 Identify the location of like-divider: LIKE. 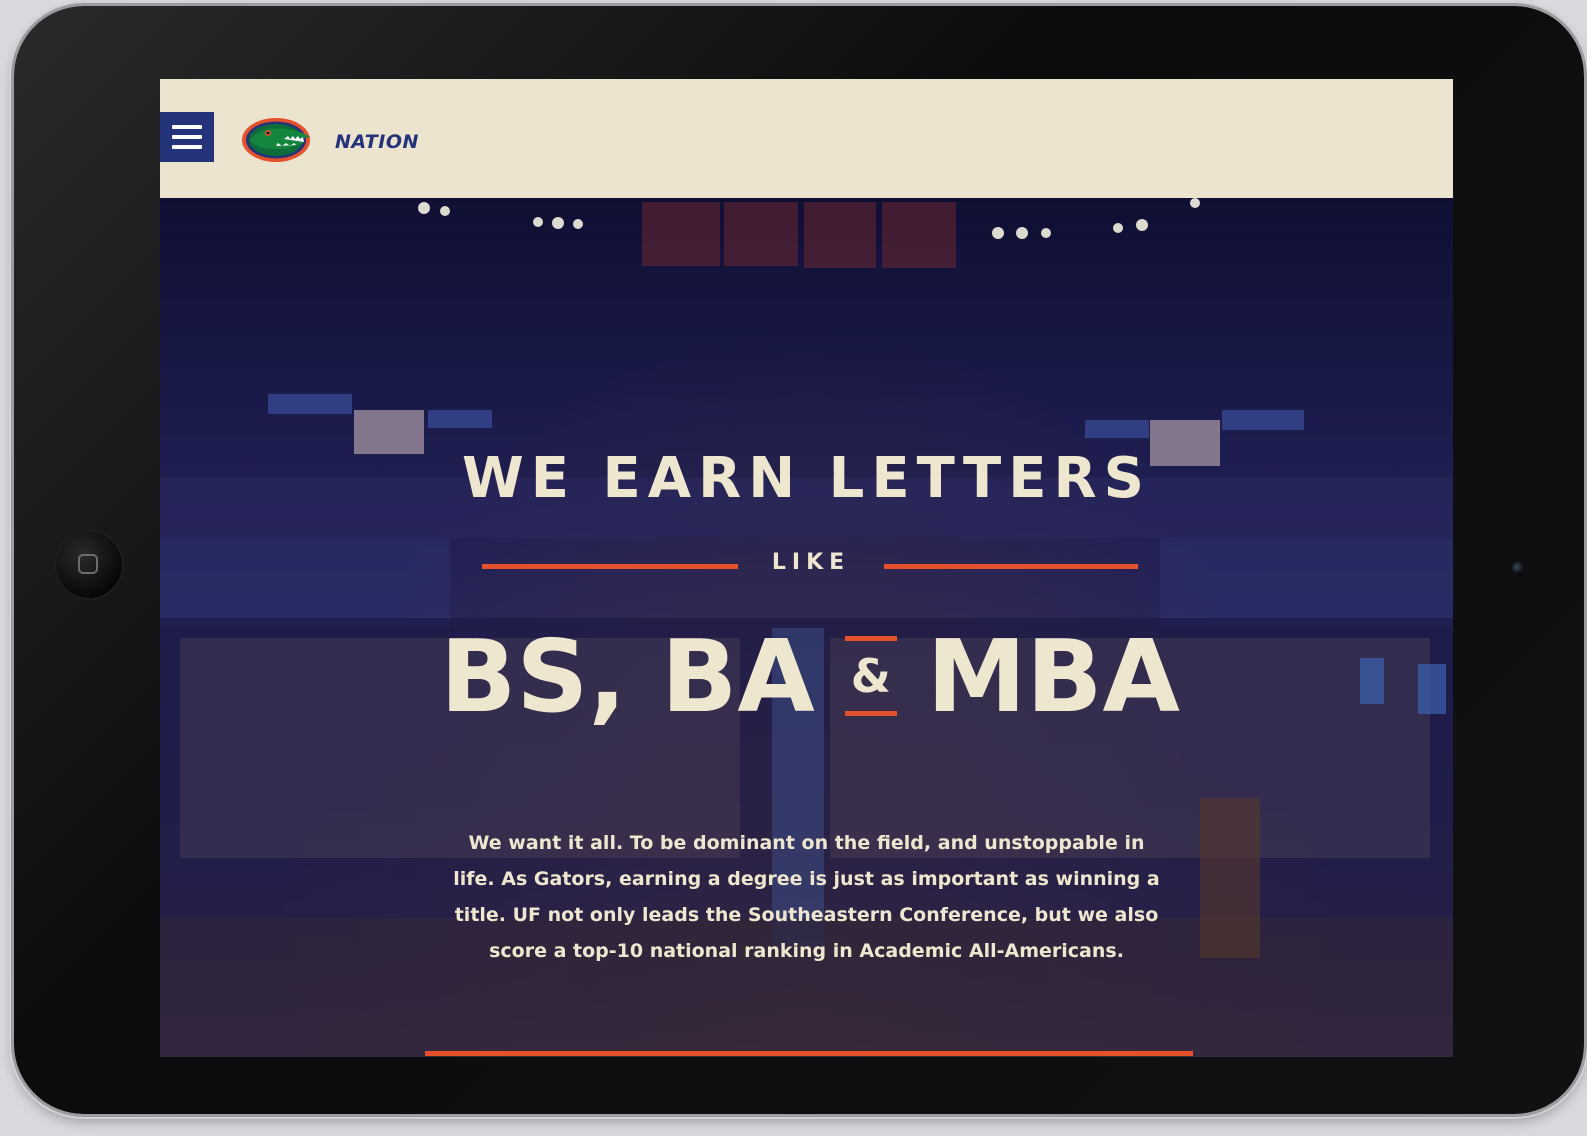
(810, 565).